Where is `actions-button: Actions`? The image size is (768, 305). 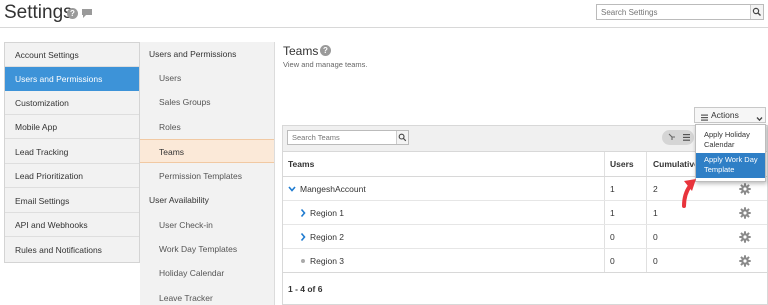 actions-button: Actions is located at coordinates (730, 115).